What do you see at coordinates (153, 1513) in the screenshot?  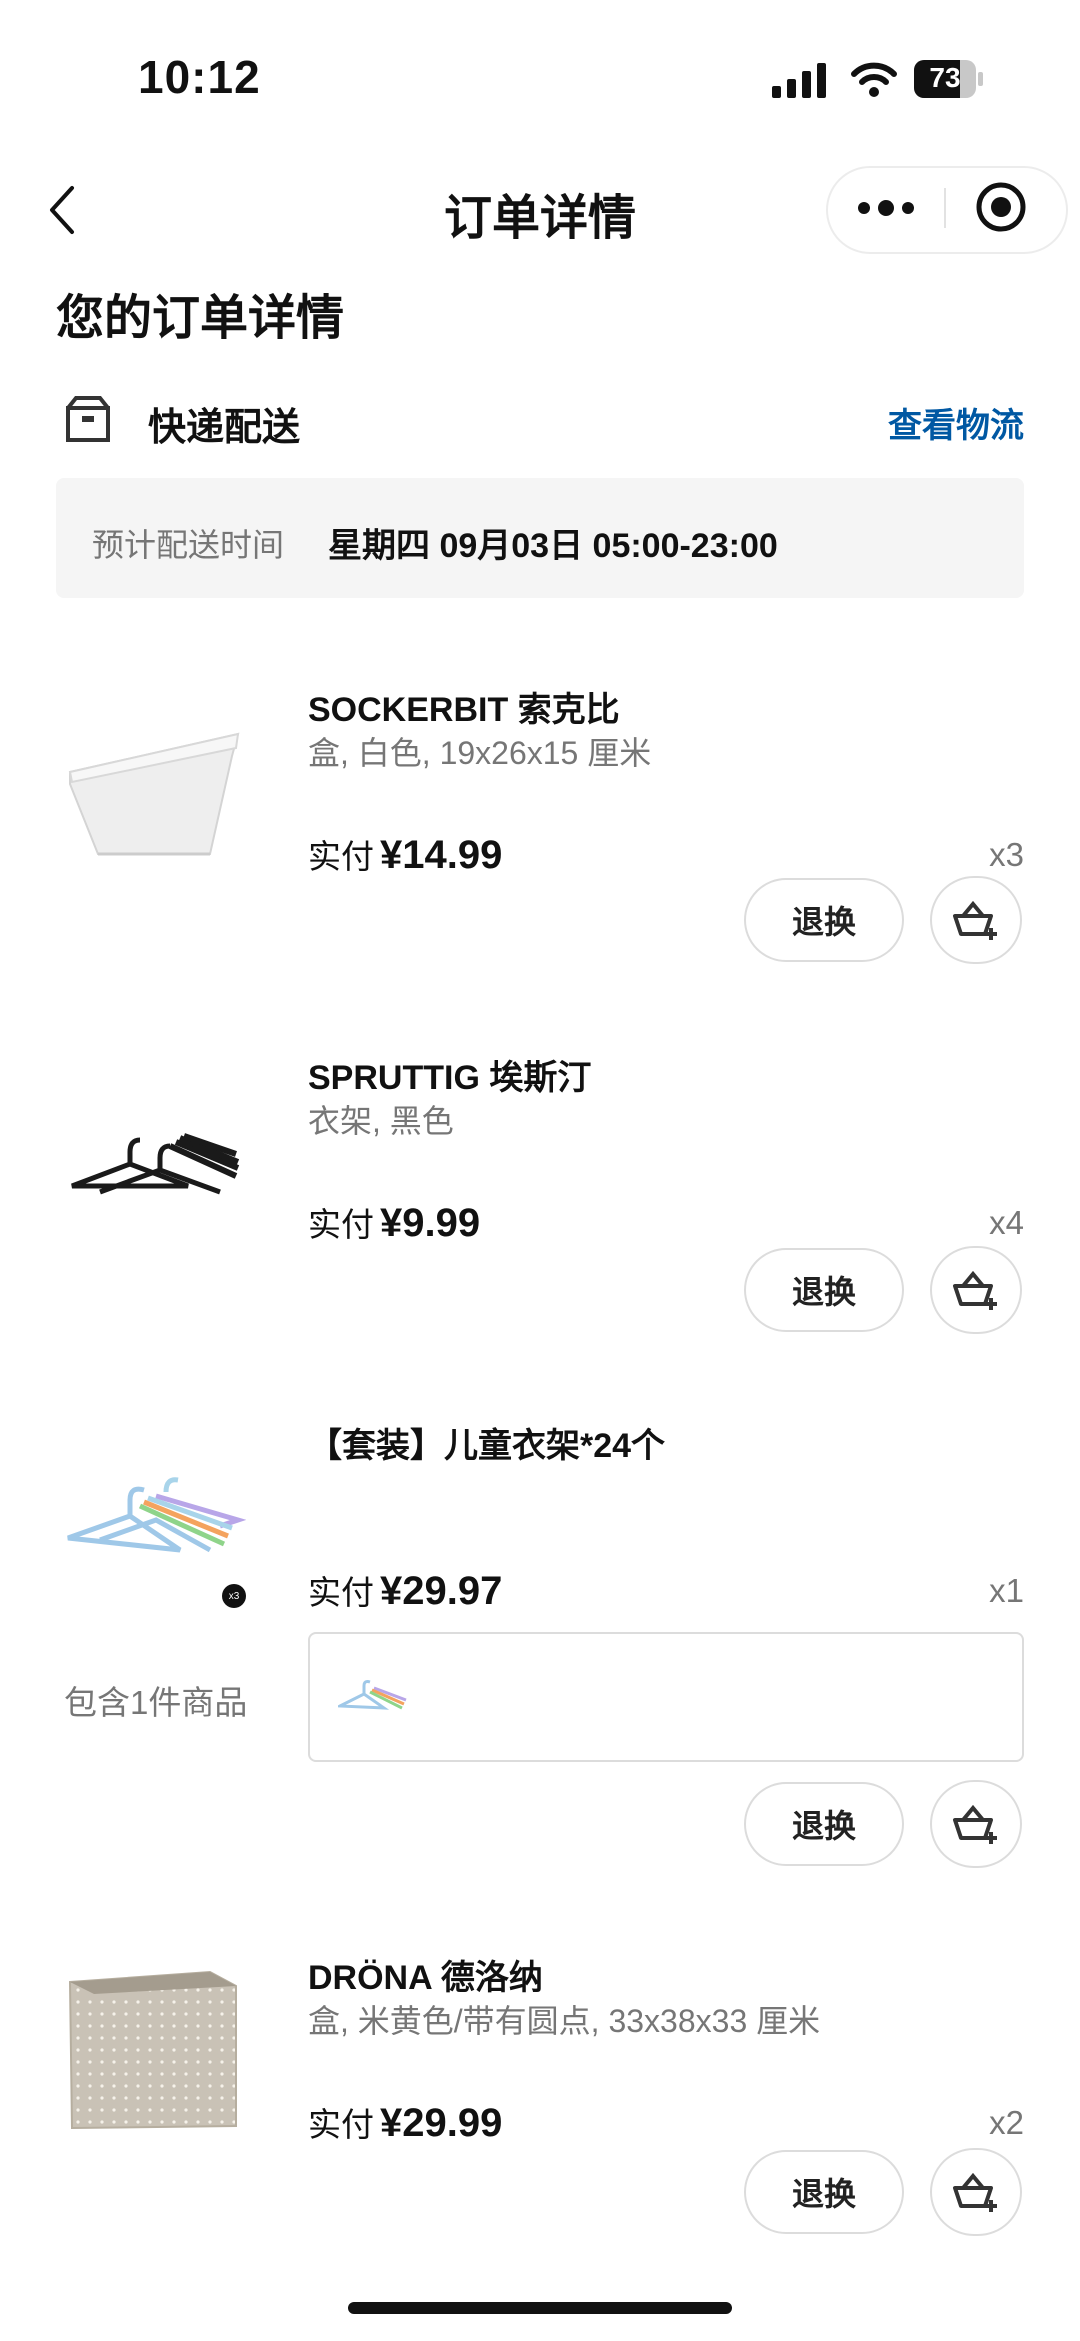 I see `product-image-kids-hangers` at bounding box center [153, 1513].